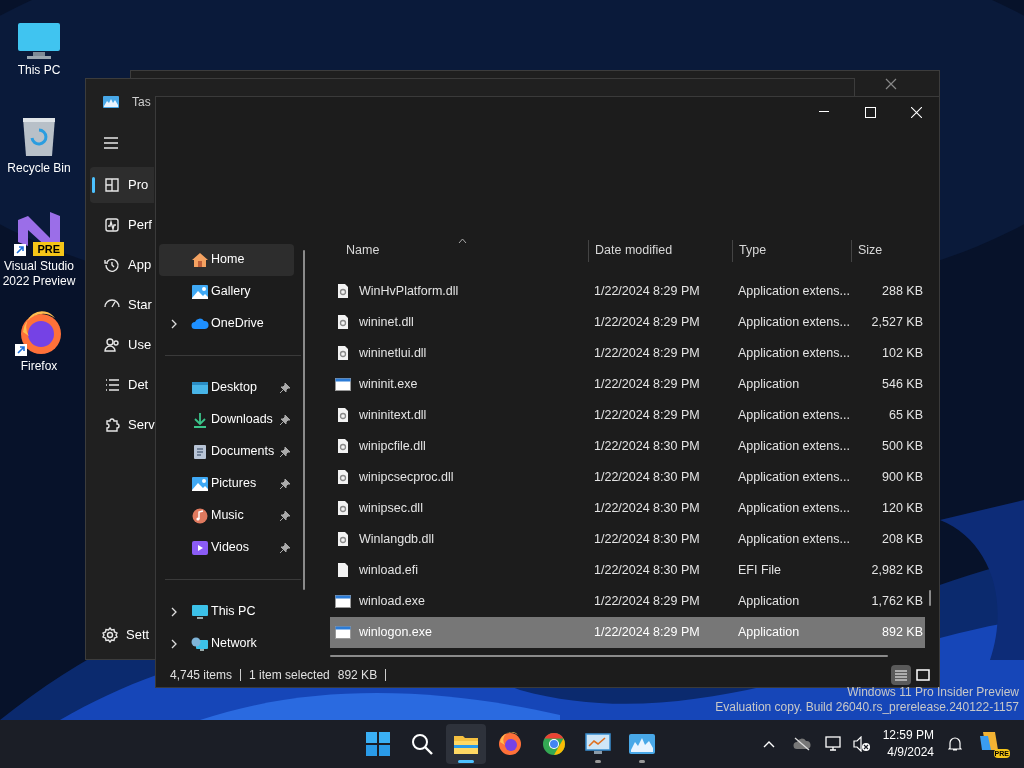  I want to click on nav-item: Downloads, so click(226, 419).